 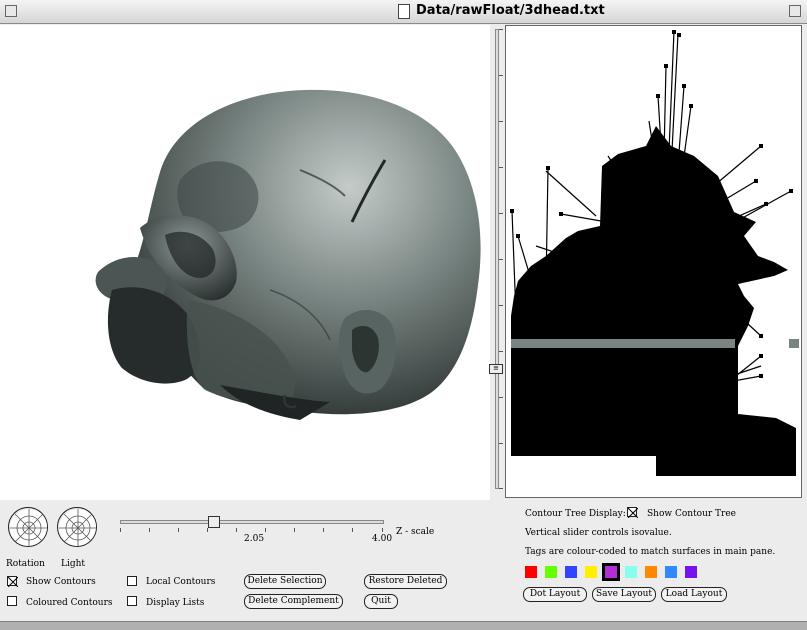 What do you see at coordinates (285, 581) in the screenshot?
I see `delete-selection-button: Delete Selection` at bounding box center [285, 581].